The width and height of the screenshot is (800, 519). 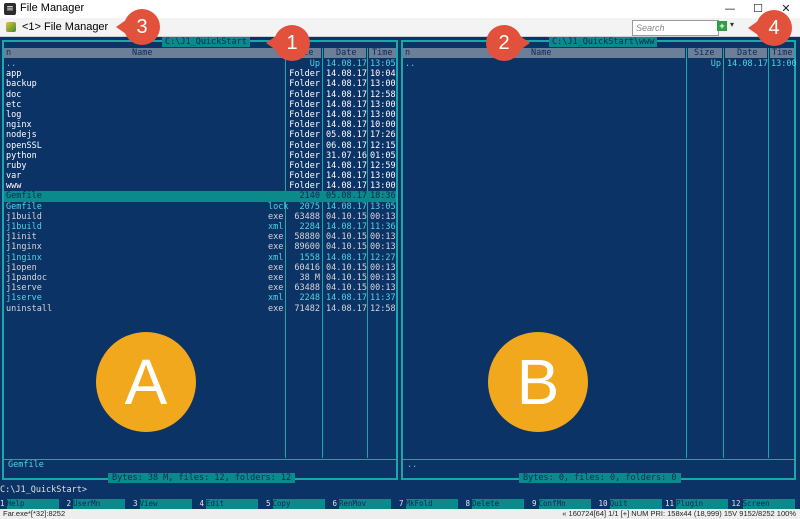 I want to click on file-row: var Folder 14.08.17 13:00, so click(x=200, y=176).